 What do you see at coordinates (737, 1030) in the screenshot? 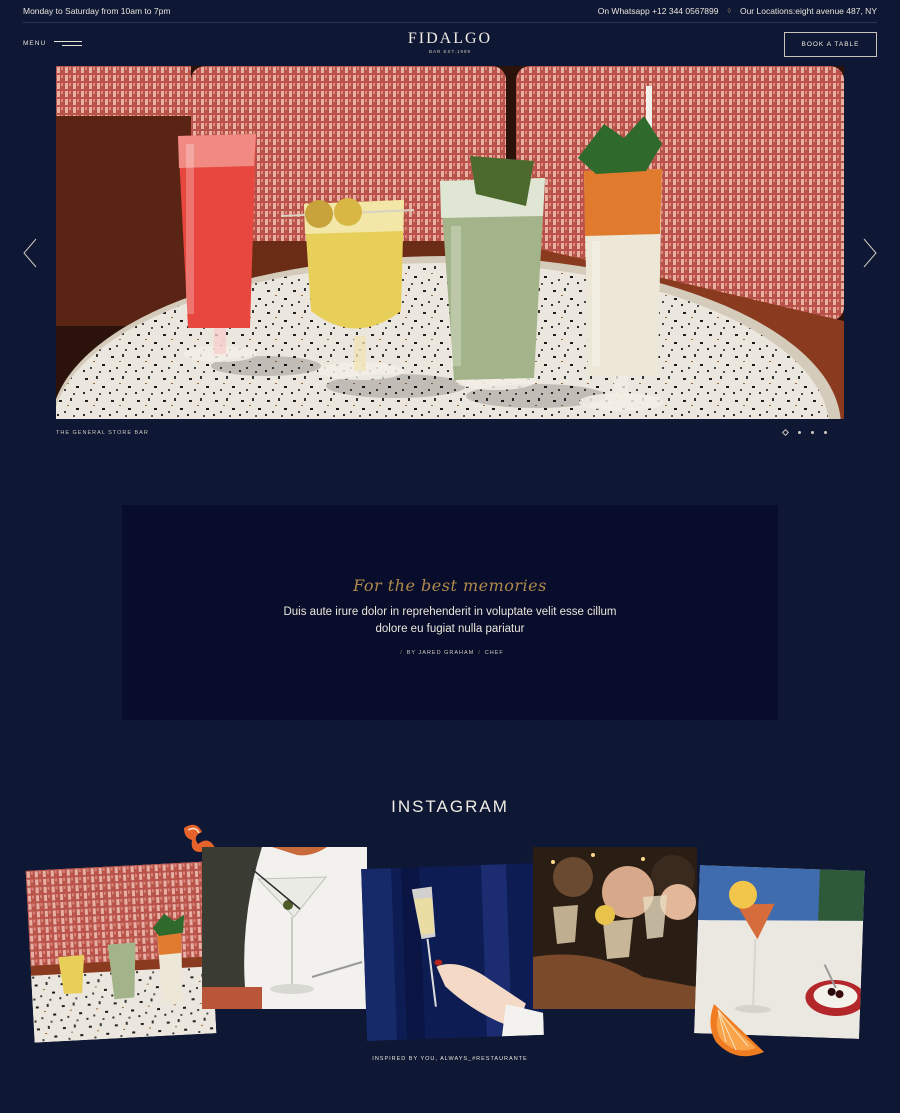
I see `orange-slice-decoration-icon` at bounding box center [737, 1030].